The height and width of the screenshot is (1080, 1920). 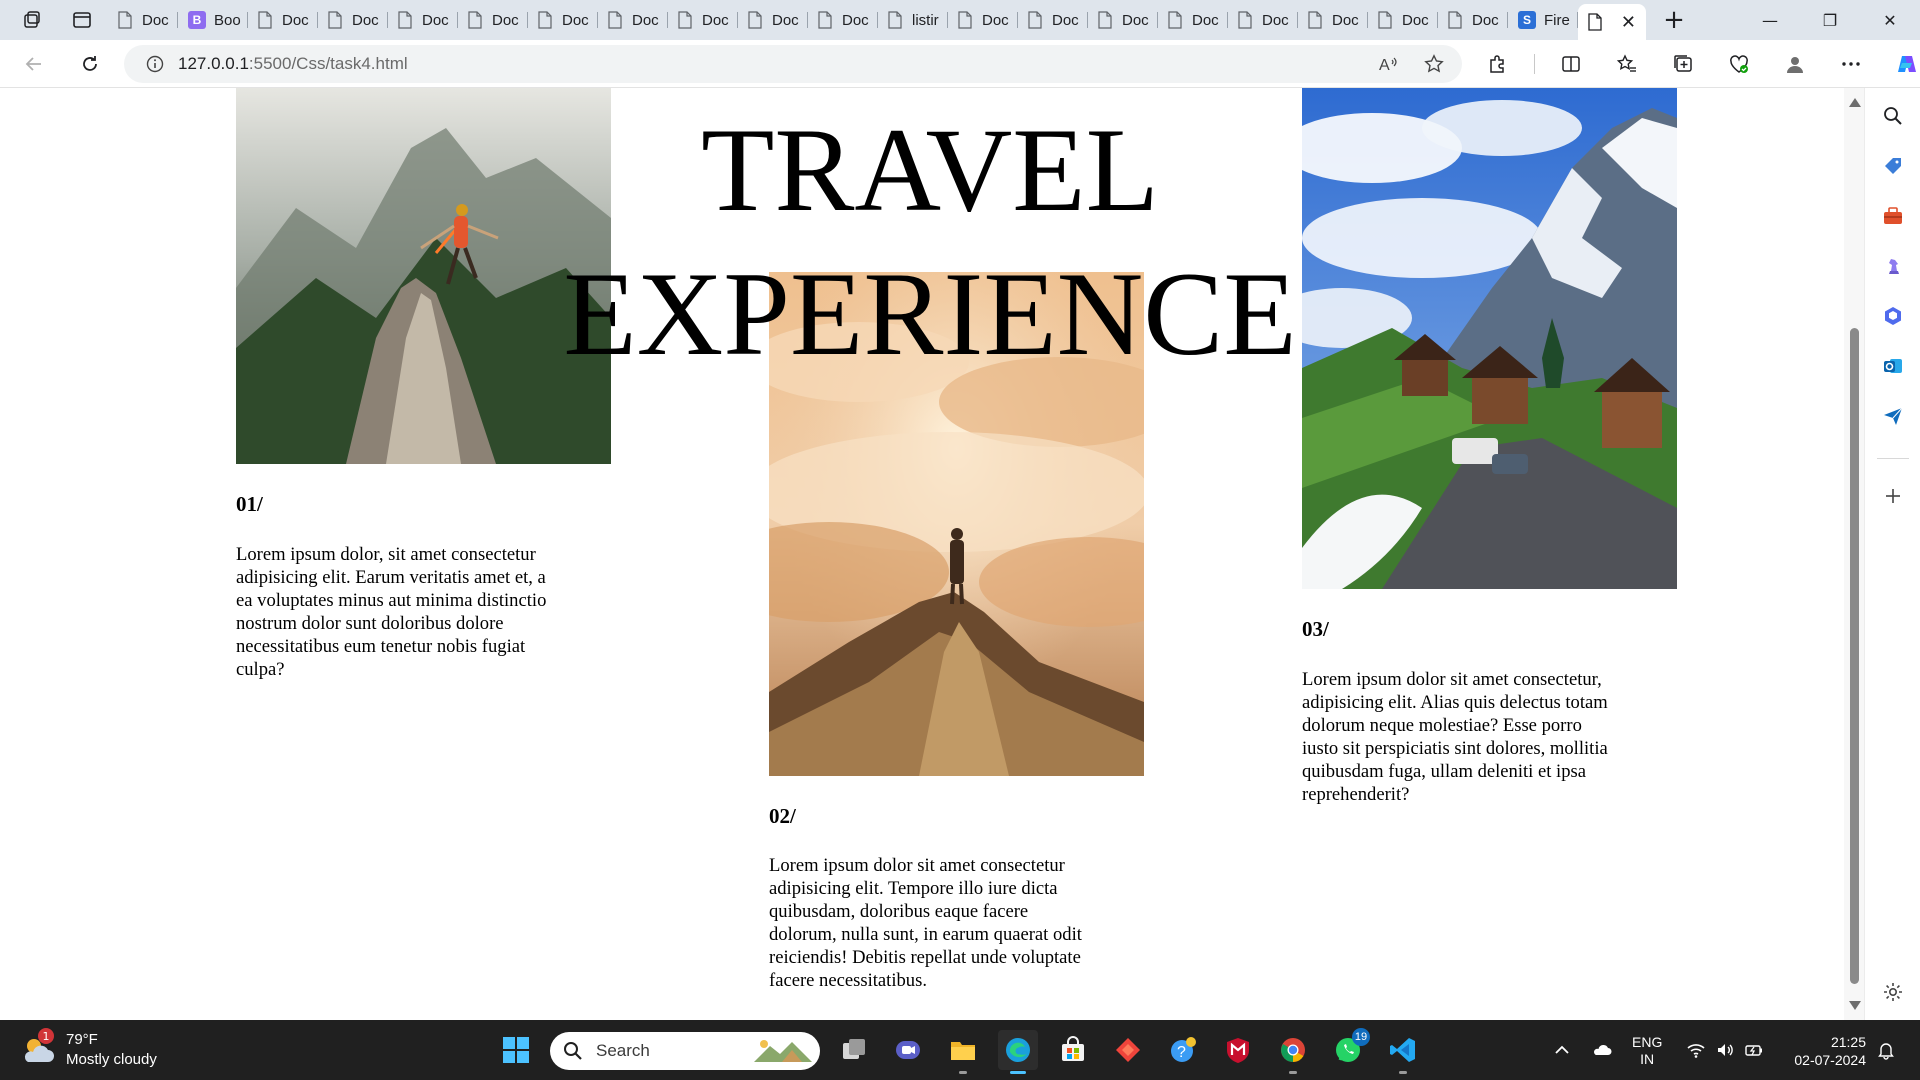 I want to click on chrome-button, so click(x=1293, y=1052).